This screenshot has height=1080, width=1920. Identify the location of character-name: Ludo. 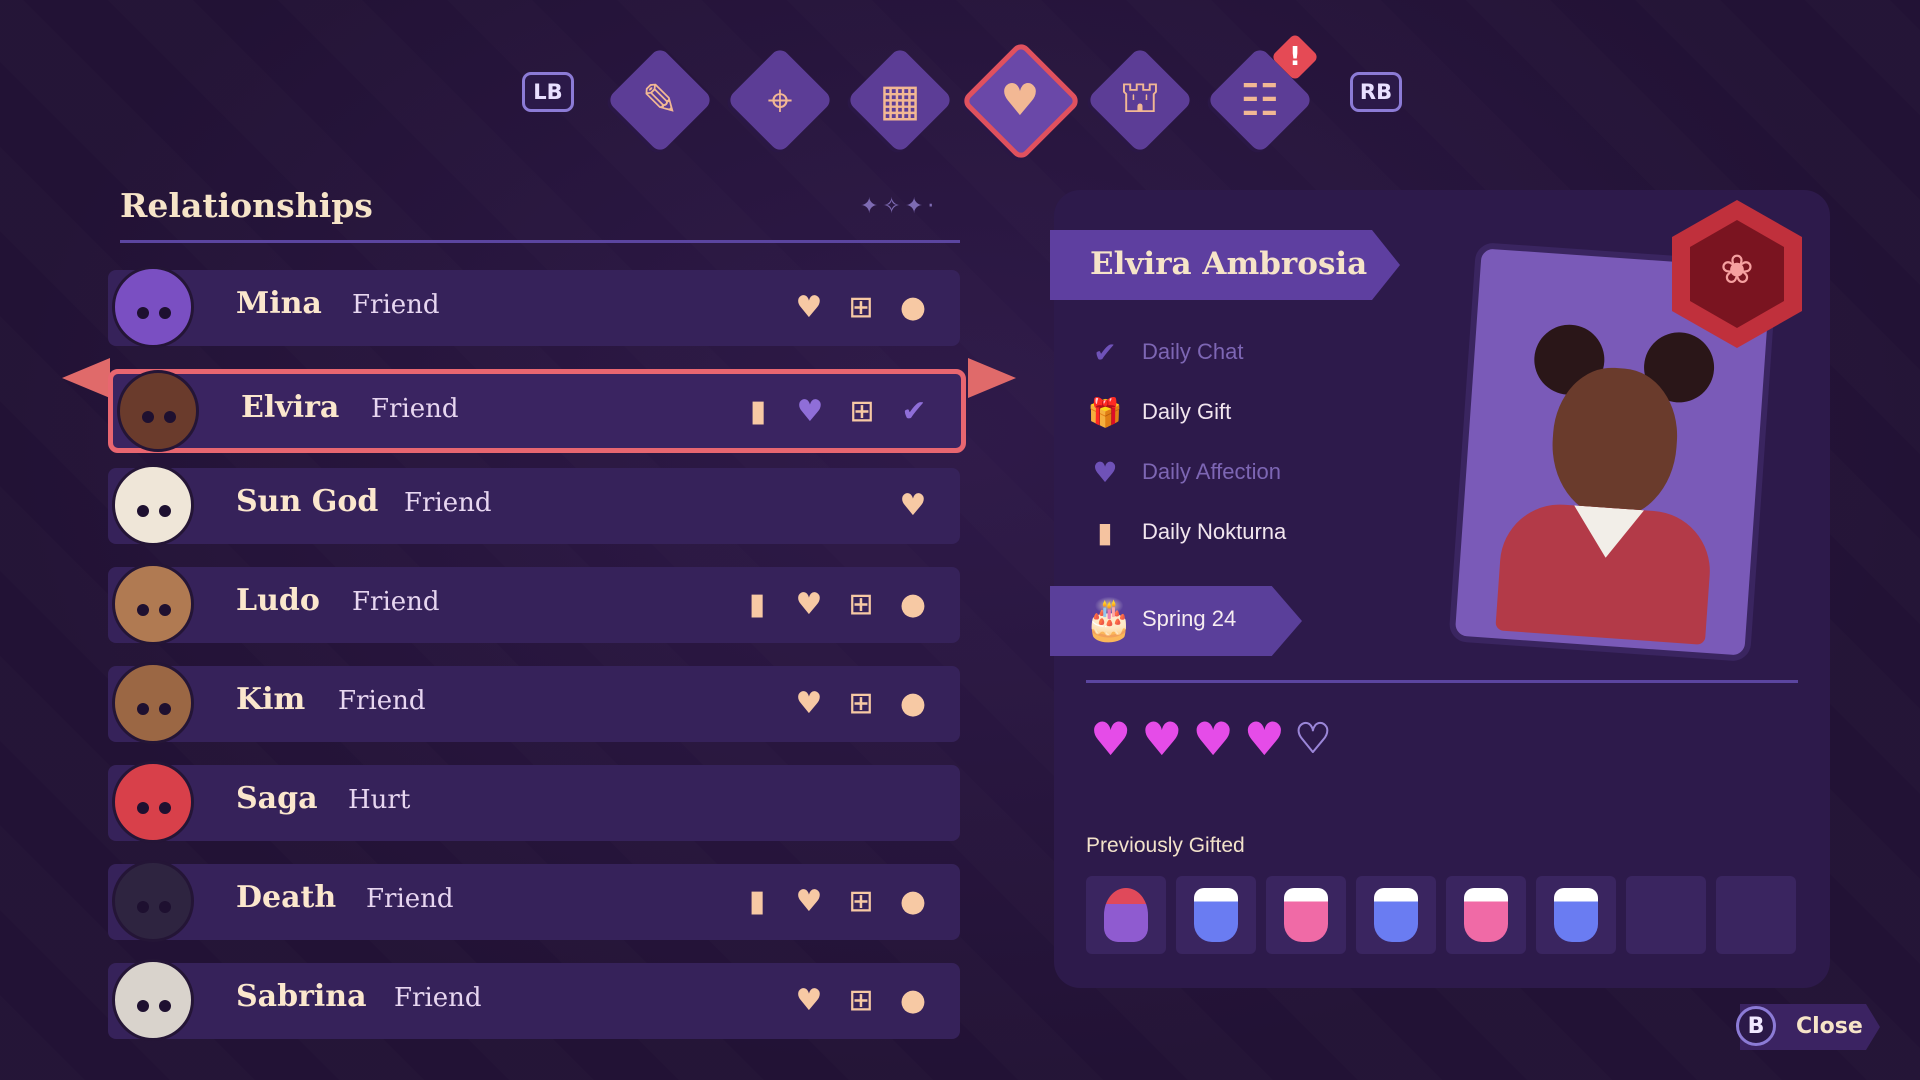
(278, 600).